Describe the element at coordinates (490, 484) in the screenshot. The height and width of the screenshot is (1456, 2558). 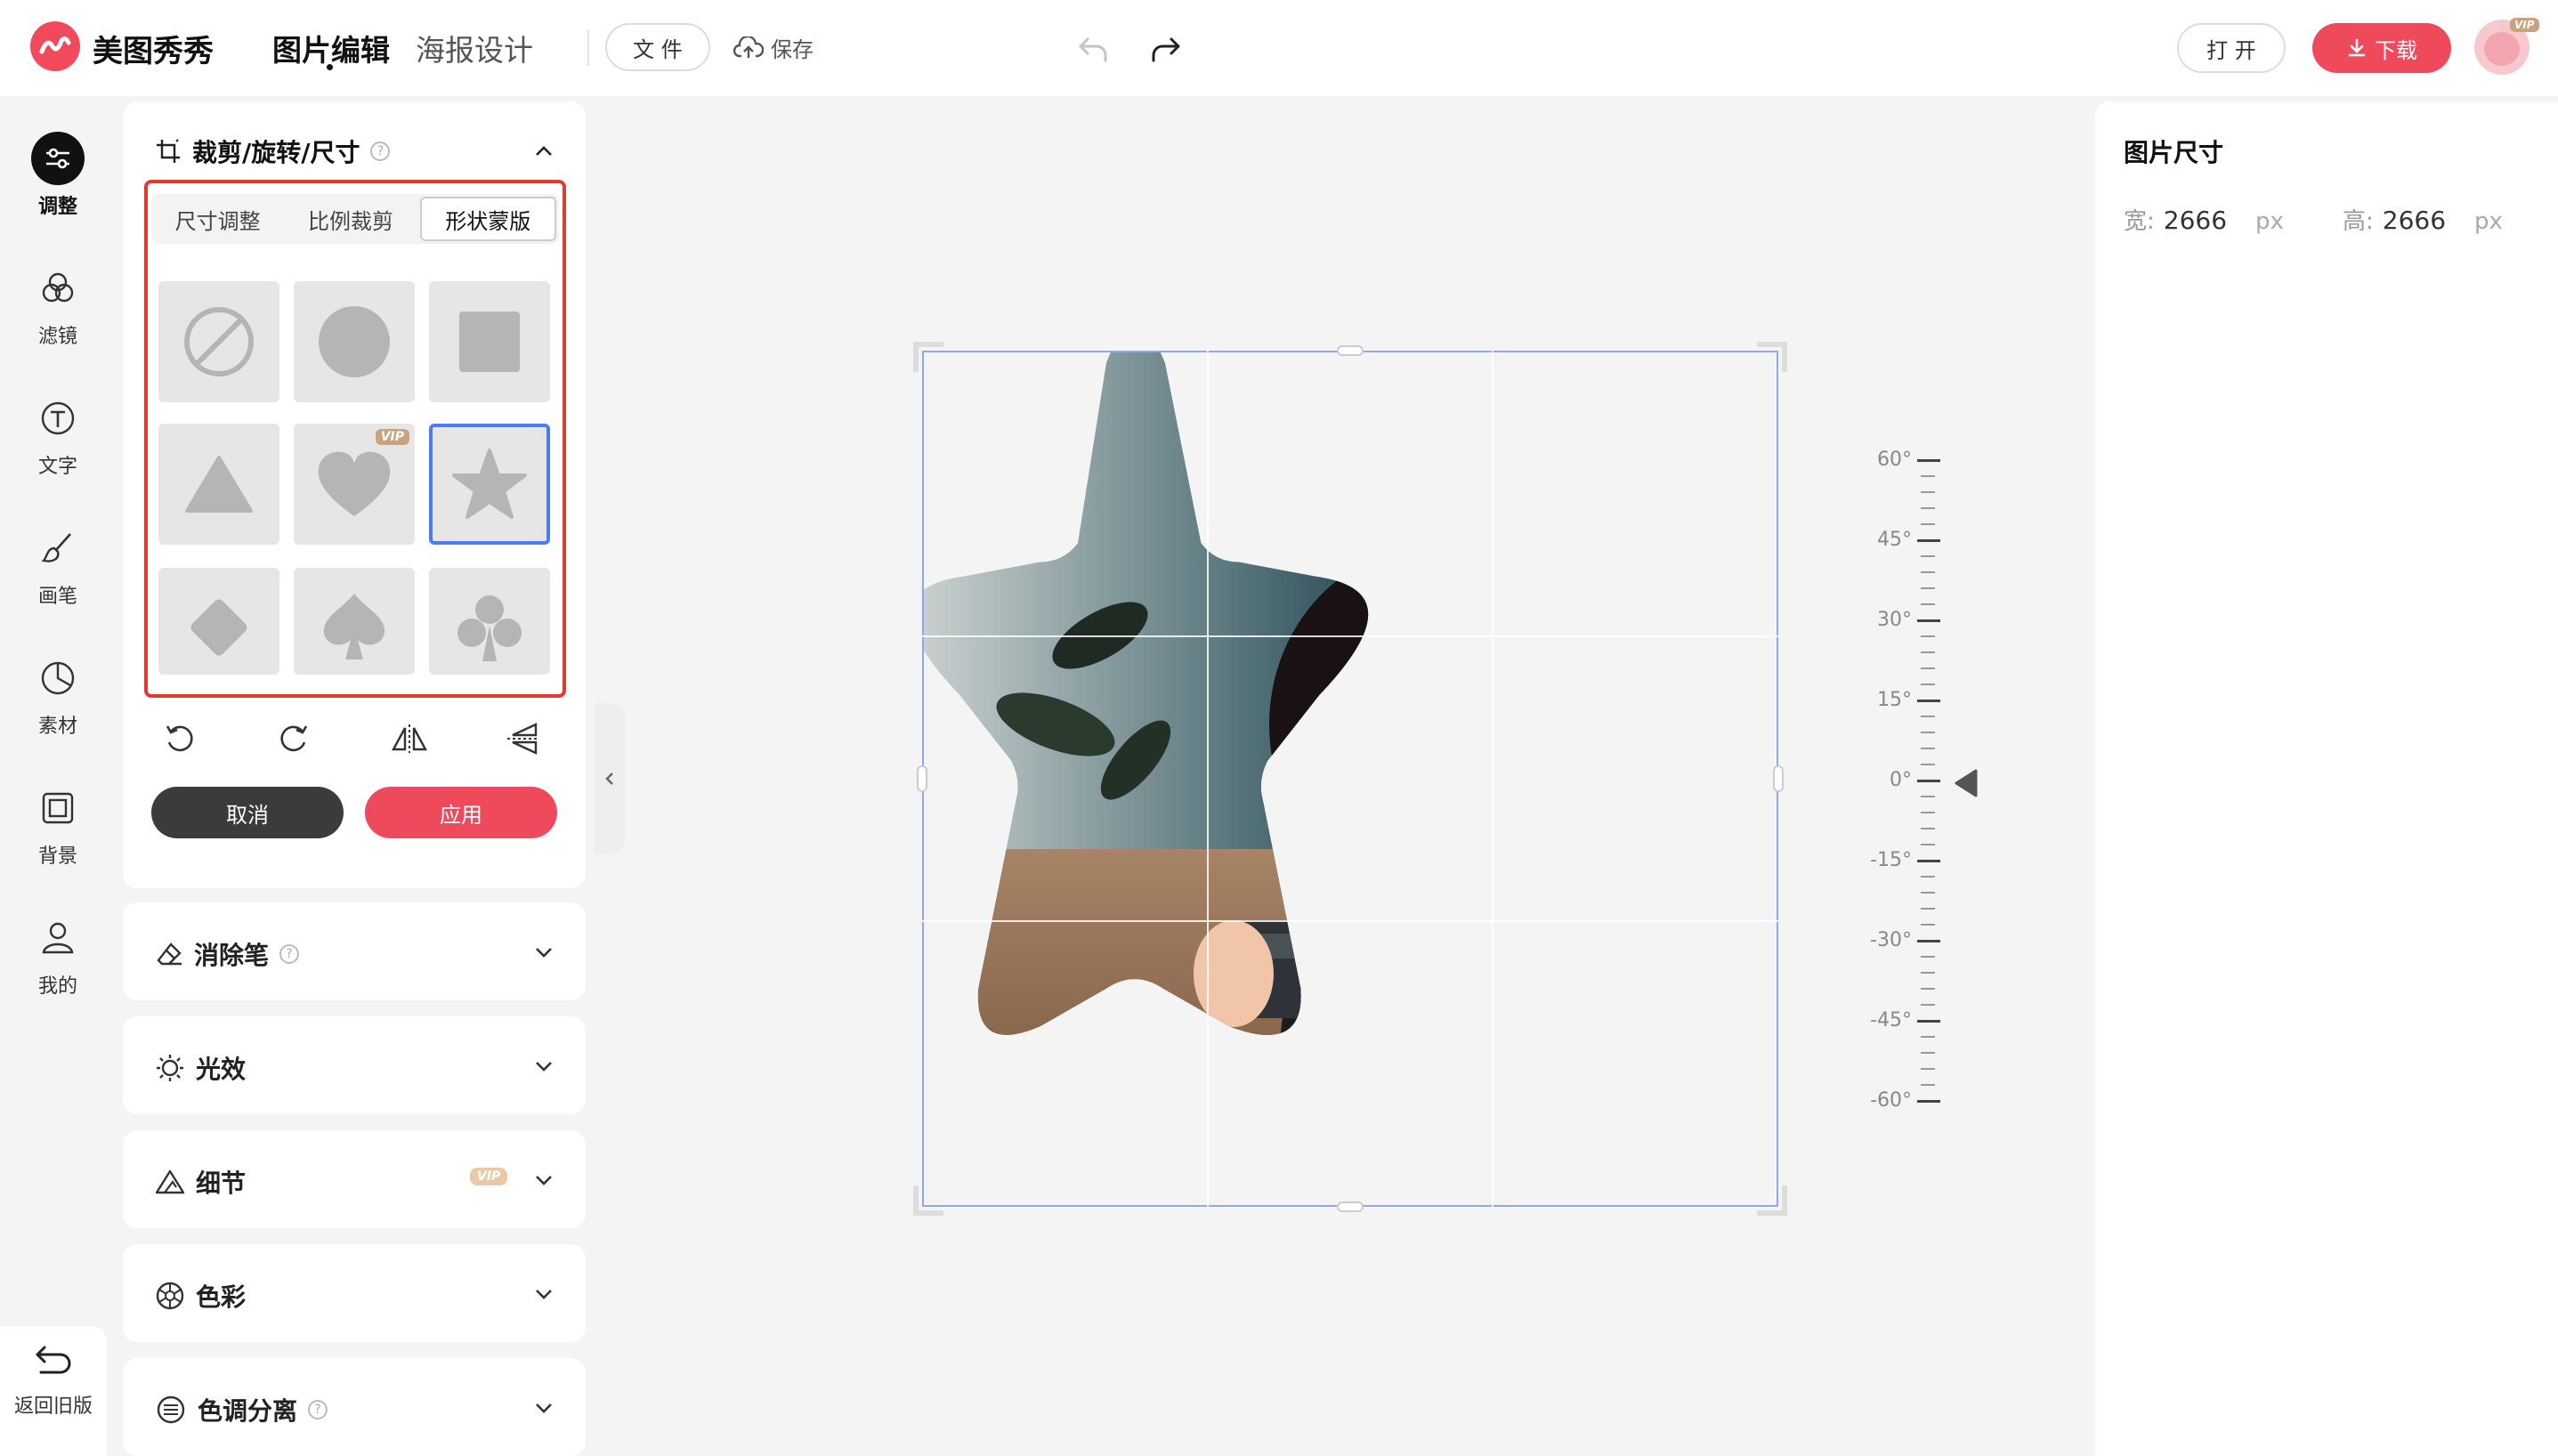
I see `shape-star` at that location.